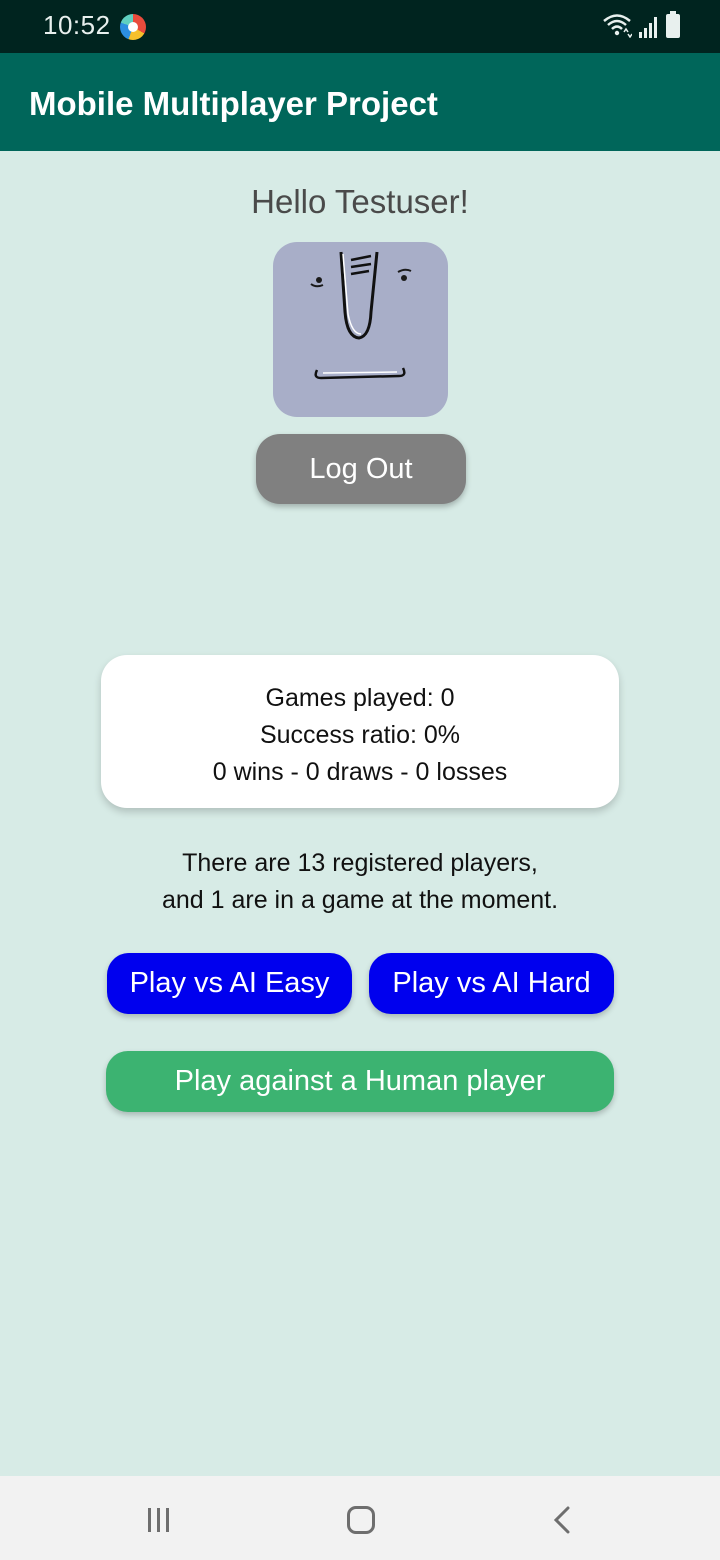  Describe the element at coordinates (360, 1081) in the screenshot. I see `play-human-button: Play against a Human player` at that location.